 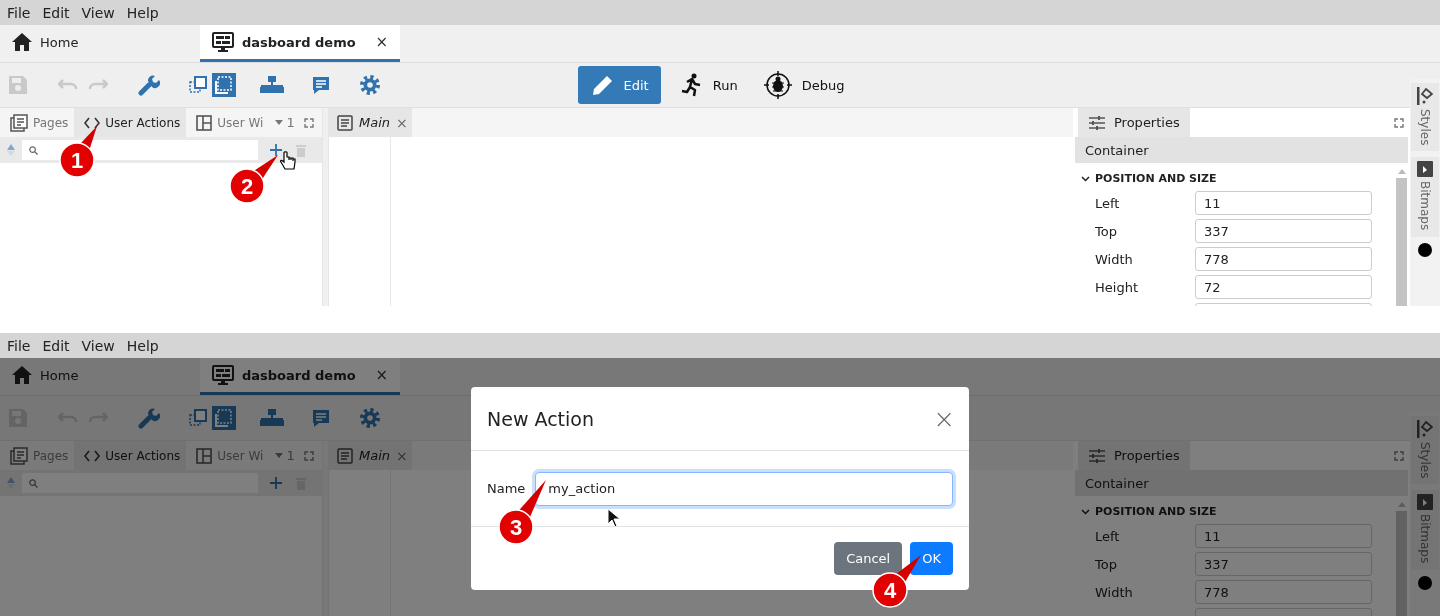 I want to click on chevron-down-icon, so click(x=1085, y=511).